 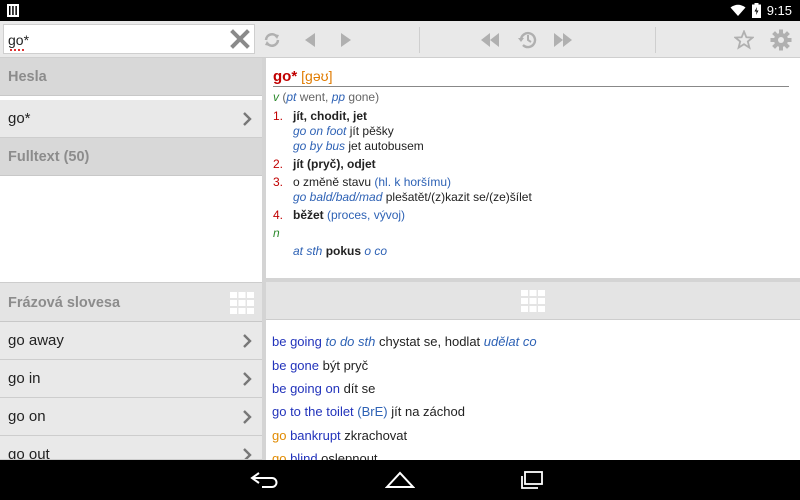 I want to click on swap-button, so click(x=272, y=39).